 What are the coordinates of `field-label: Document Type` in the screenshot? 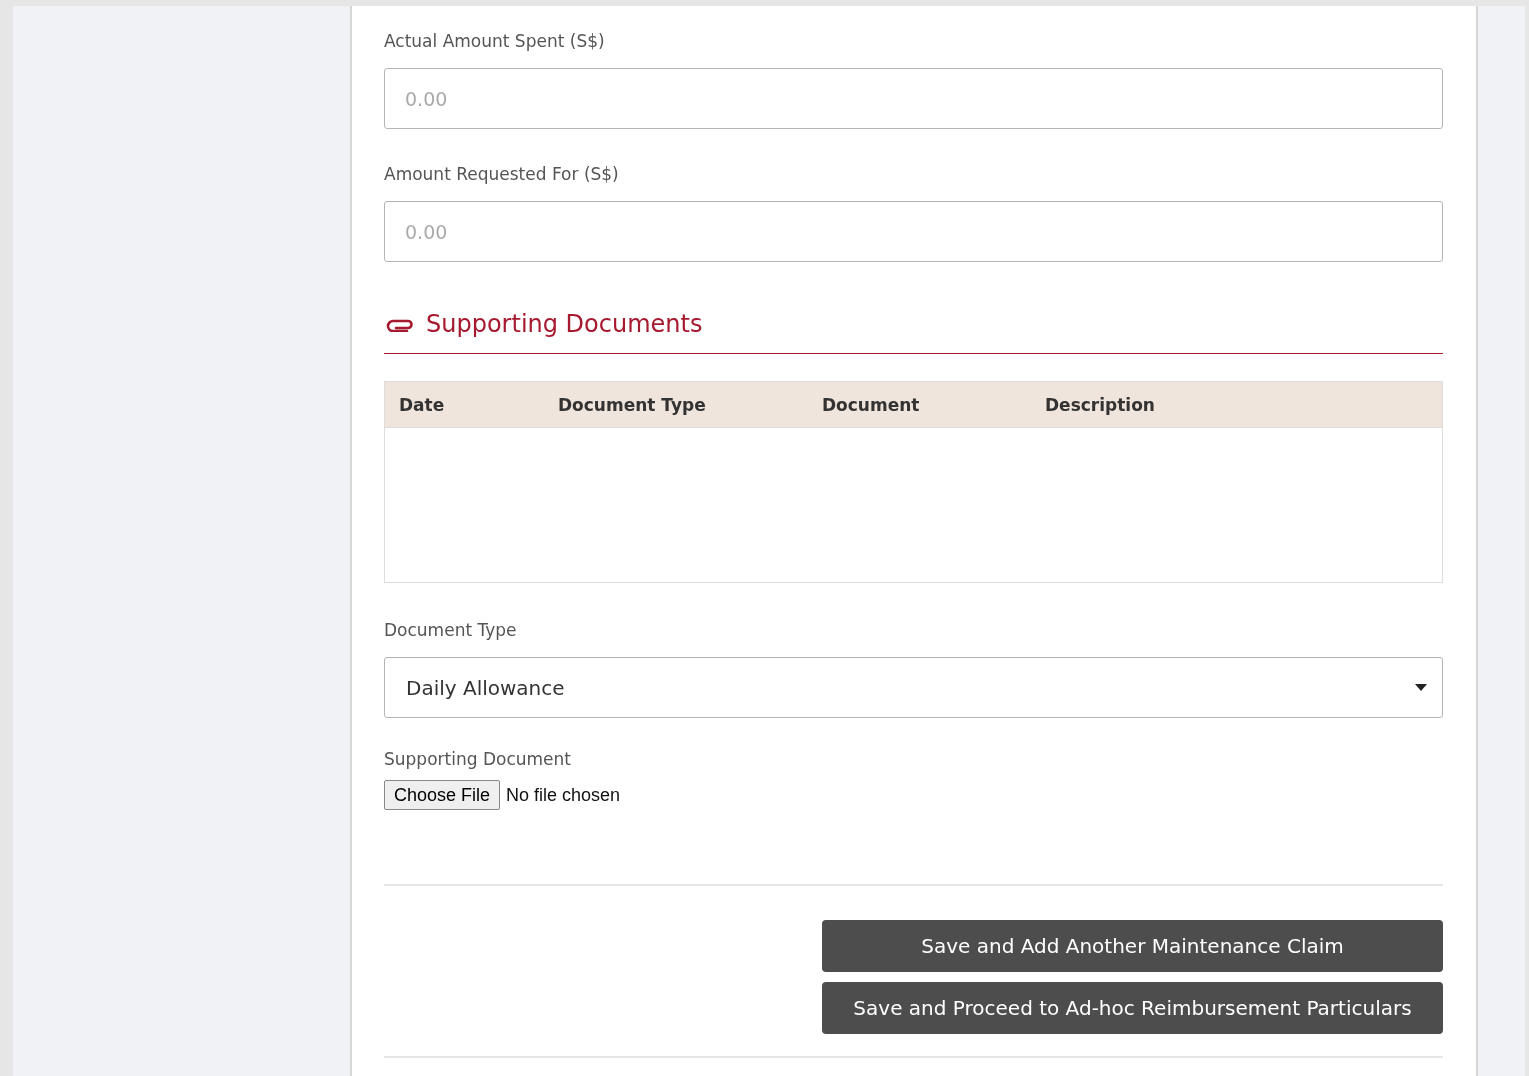 It's located at (450, 630).